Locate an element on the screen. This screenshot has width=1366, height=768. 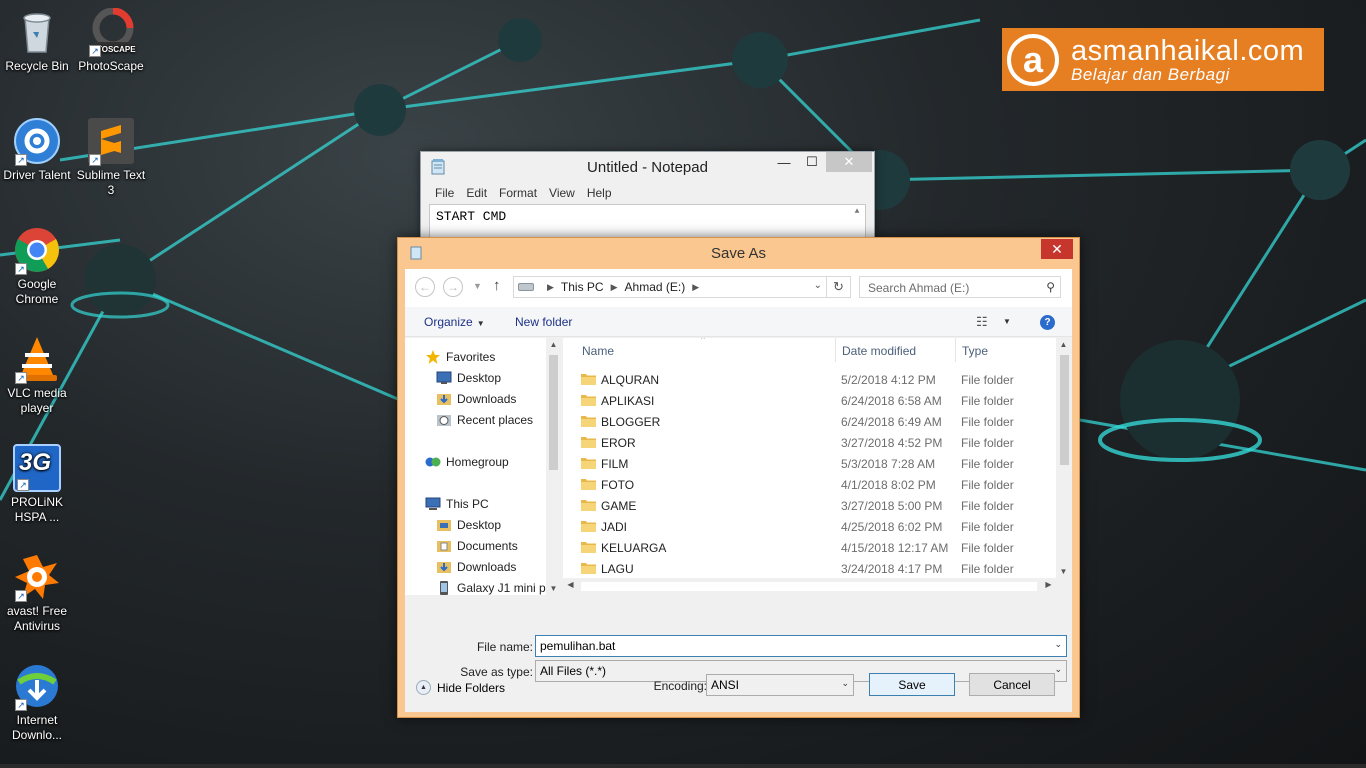
file-row: APLIKASI 6/24/2018 6:58 AM File folder is located at coordinates (809, 400).